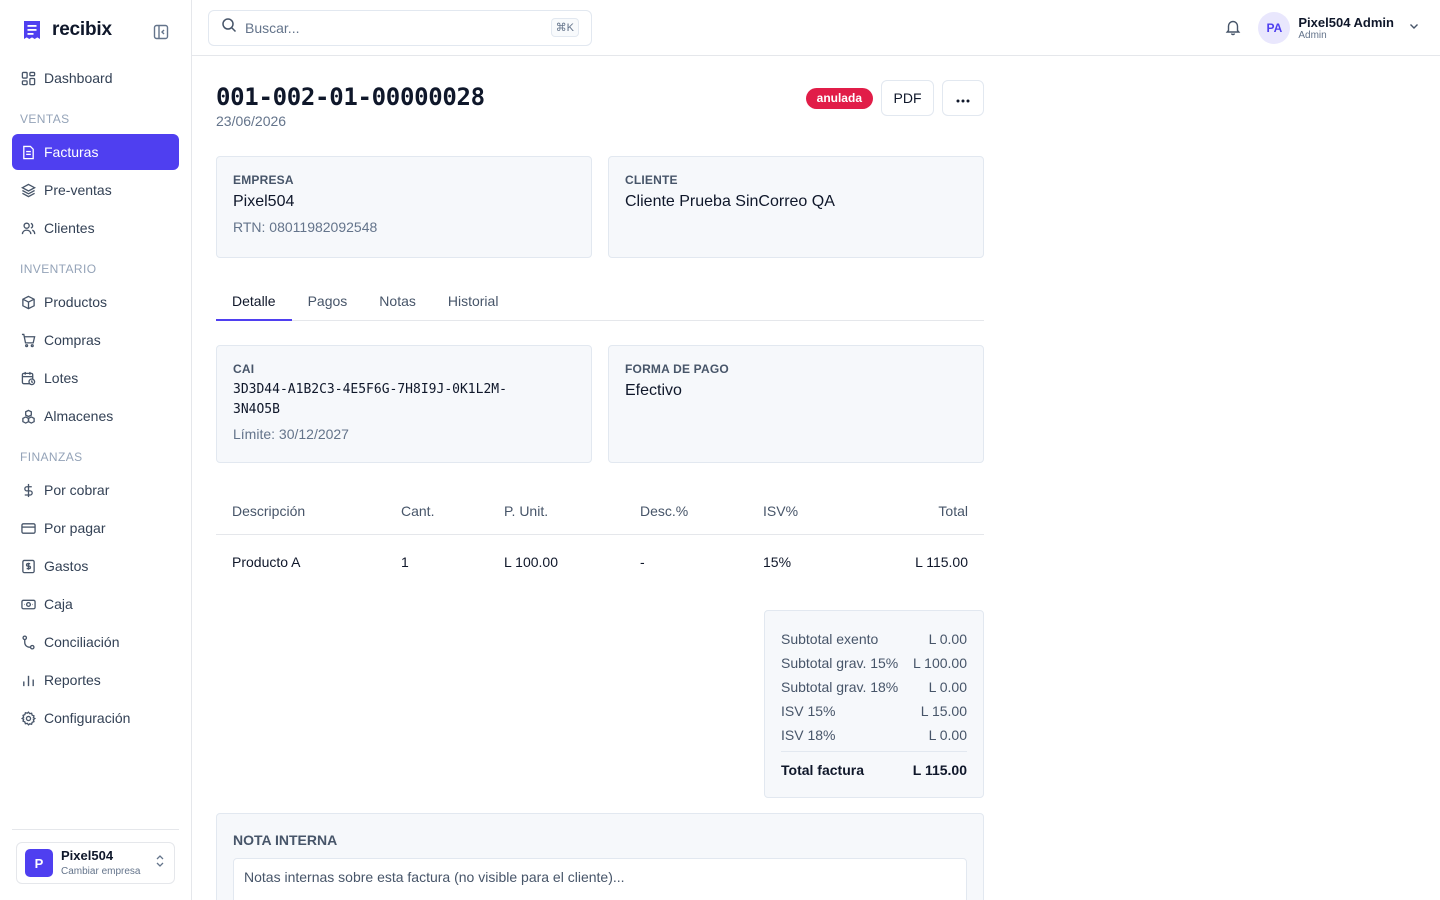 The width and height of the screenshot is (1440, 900). What do you see at coordinates (1346, 22) in the screenshot?
I see `user-name: Pixel504 Admin` at bounding box center [1346, 22].